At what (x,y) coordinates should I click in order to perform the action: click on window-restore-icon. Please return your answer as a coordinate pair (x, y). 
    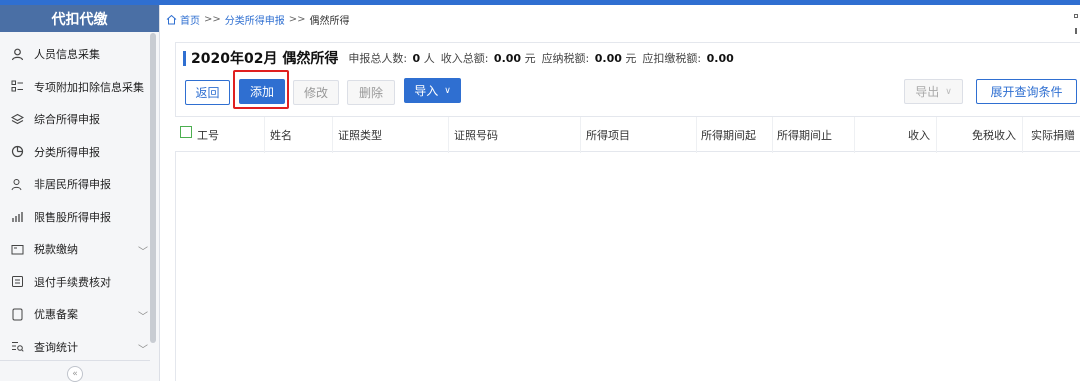
    Looking at the image, I should click on (1076, 16).